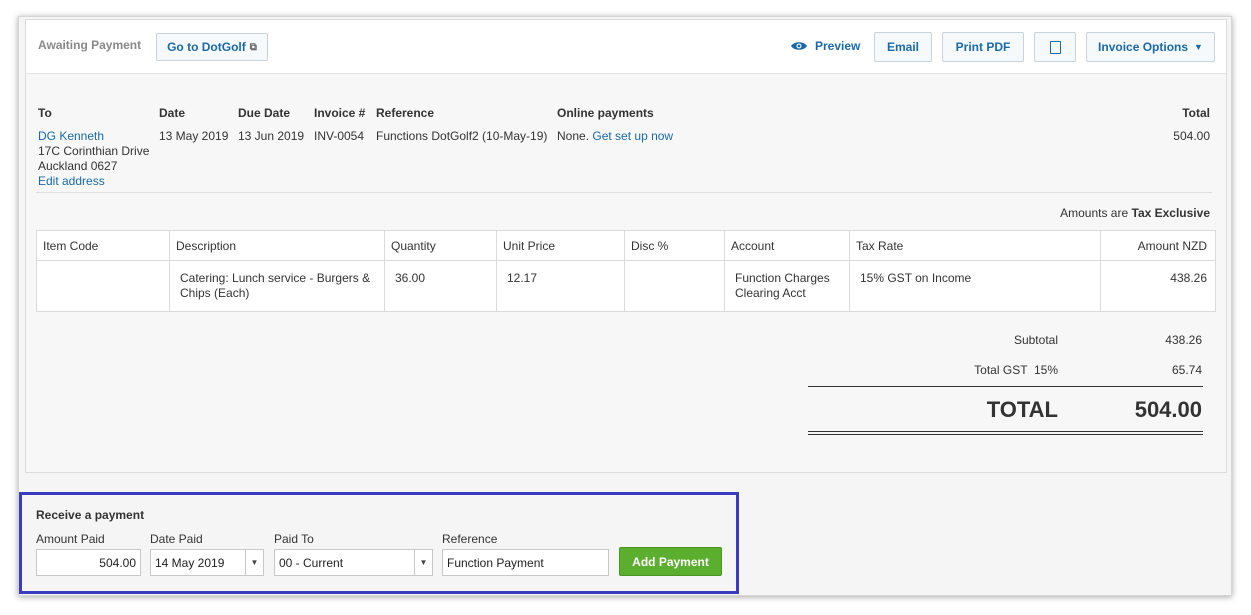 The width and height of the screenshot is (1251, 615). I want to click on gst-label: Total GST 15%, so click(1016, 370).